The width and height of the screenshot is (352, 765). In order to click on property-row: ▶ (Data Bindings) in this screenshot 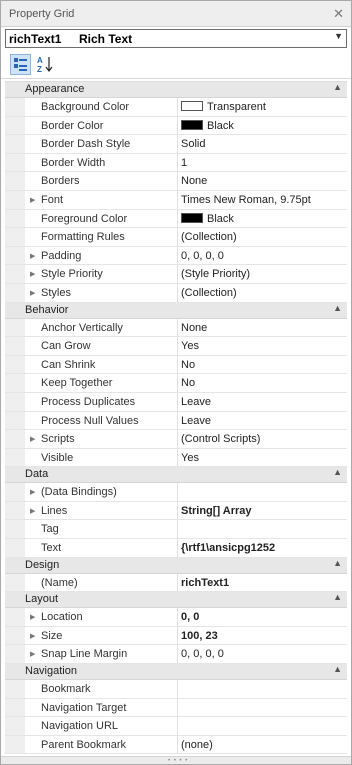, I will do `click(176, 492)`.